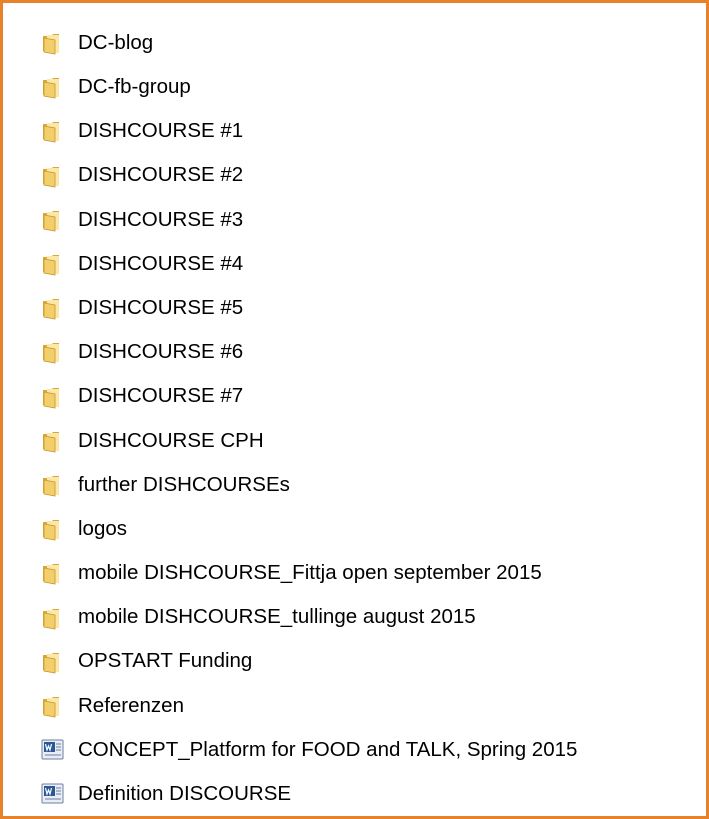 This screenshot has width=709, height=819. I want to click on list-item-folder: OPSTART Funding, so click(371, 662).